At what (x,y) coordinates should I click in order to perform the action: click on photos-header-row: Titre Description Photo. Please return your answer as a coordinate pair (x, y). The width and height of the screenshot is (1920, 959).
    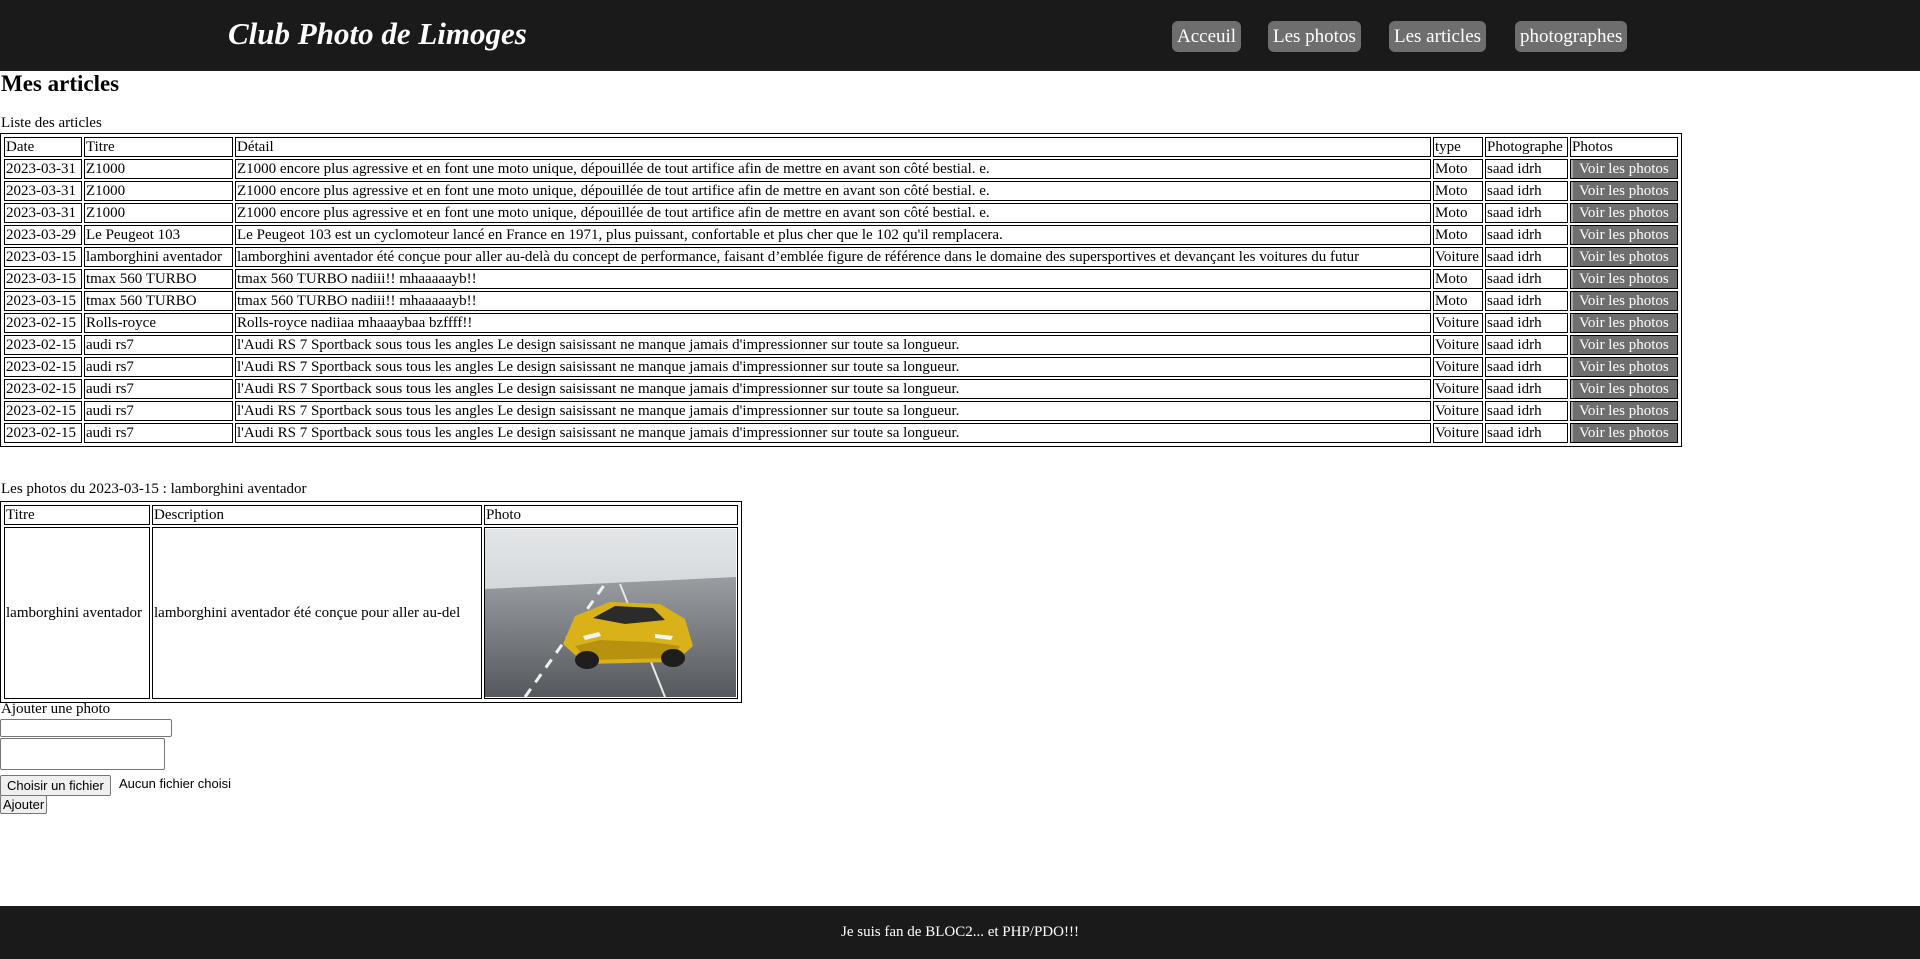
    Looking at the image, I should click on (371, 515).